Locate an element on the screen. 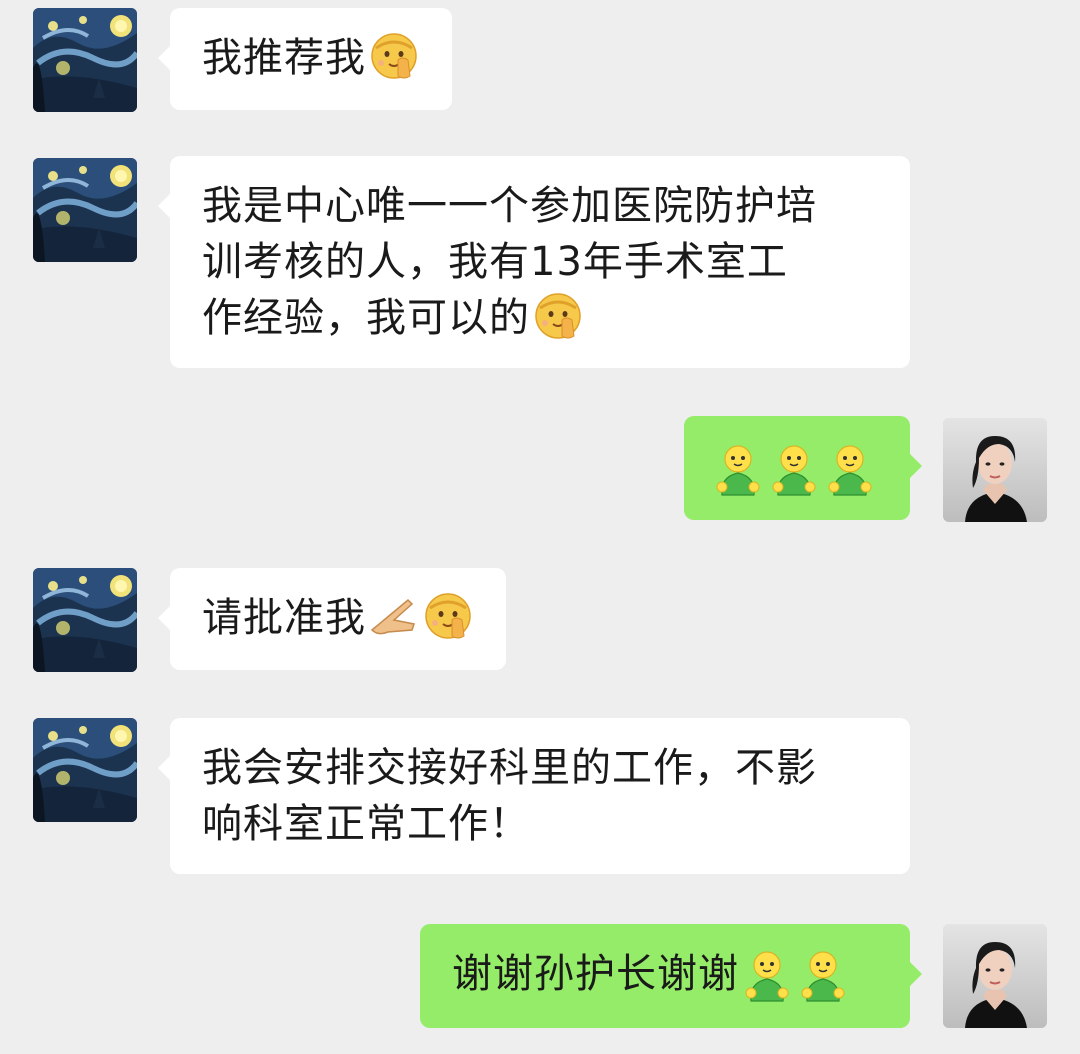 The image size is (1080, 1054). message-text-line: 我是中心唯一一个参加医院防护培 is located at coordinates (509, 206).